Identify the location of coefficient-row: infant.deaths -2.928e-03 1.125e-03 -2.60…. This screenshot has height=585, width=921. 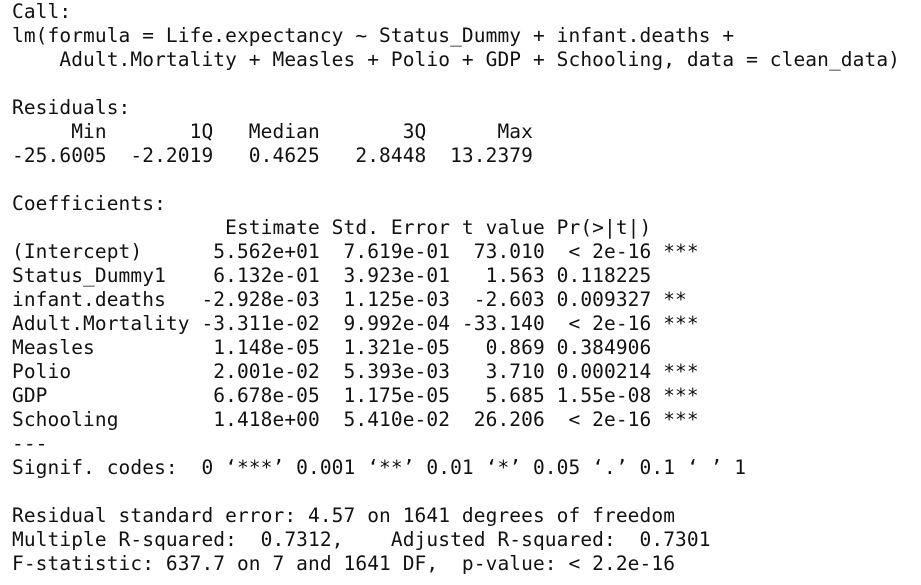
(355, 299).